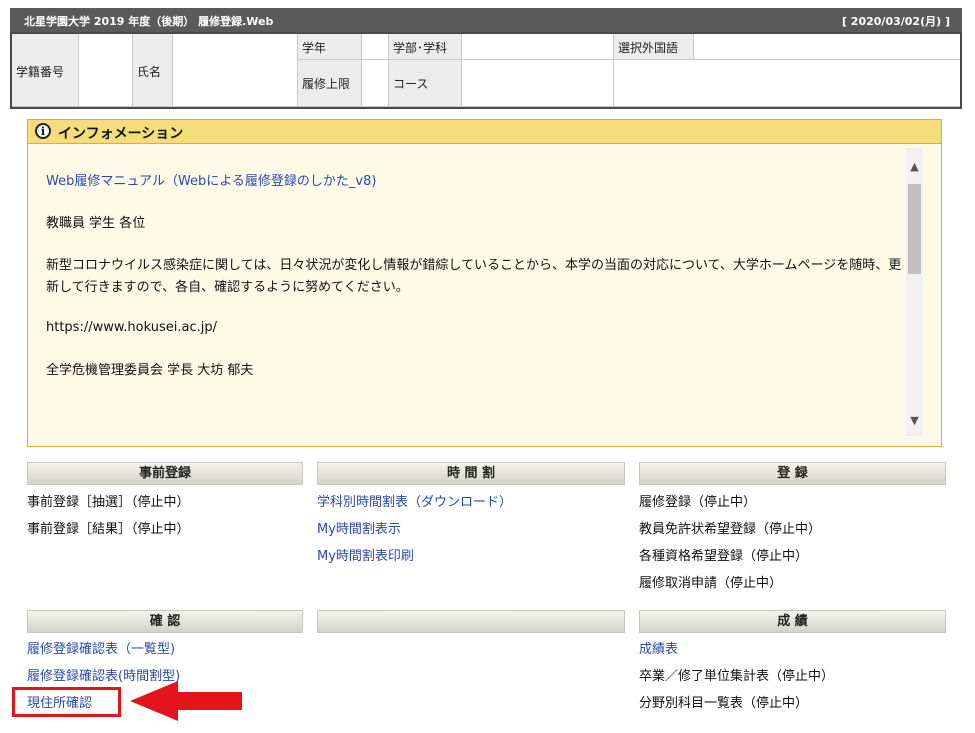  Describe the element at coordinates (101, 647) in the screenshot. I see `registration-list-link: 履修登録確認表（一覧型)` at that location.